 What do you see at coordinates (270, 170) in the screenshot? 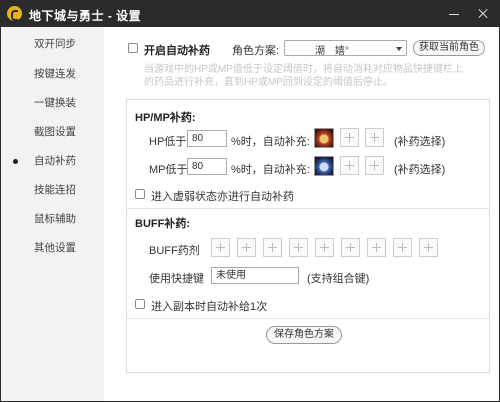
I see `mp-threshold-suffix: %时，自动补充:` at bounding box center [270, 170].